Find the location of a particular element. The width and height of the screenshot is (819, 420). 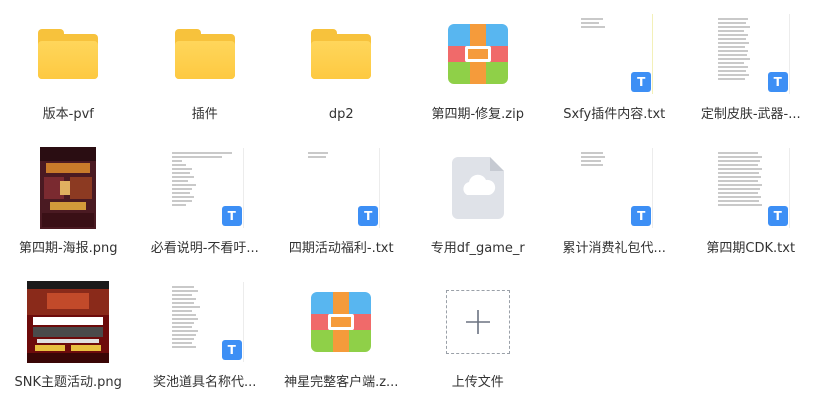

upload-file-button: 上传文件 is located at coordinates (478, 343).